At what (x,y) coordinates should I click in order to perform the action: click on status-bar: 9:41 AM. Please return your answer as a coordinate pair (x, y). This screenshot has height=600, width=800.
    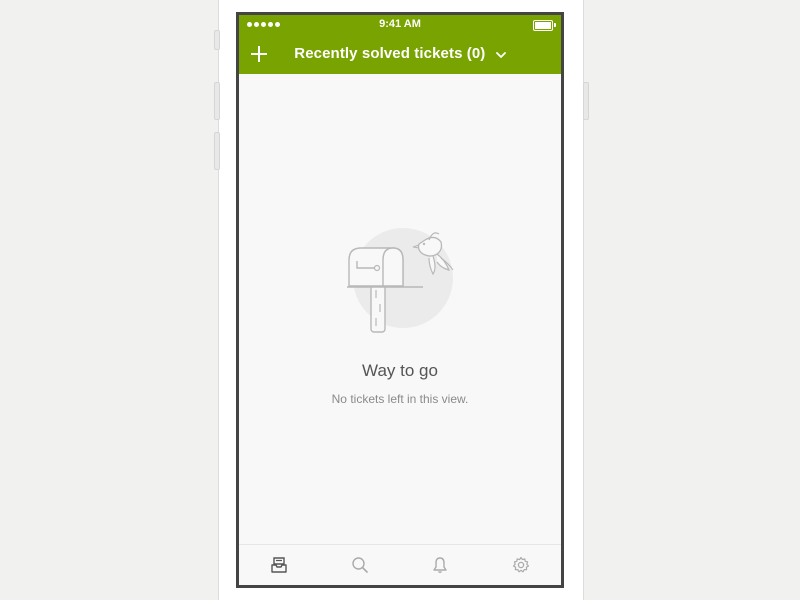
    Looking at the image, I should click on (400, 25).